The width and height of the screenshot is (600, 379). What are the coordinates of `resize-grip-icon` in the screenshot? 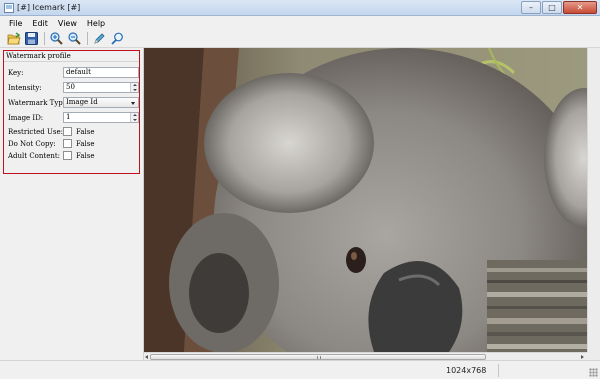 It's located at (593, 372).